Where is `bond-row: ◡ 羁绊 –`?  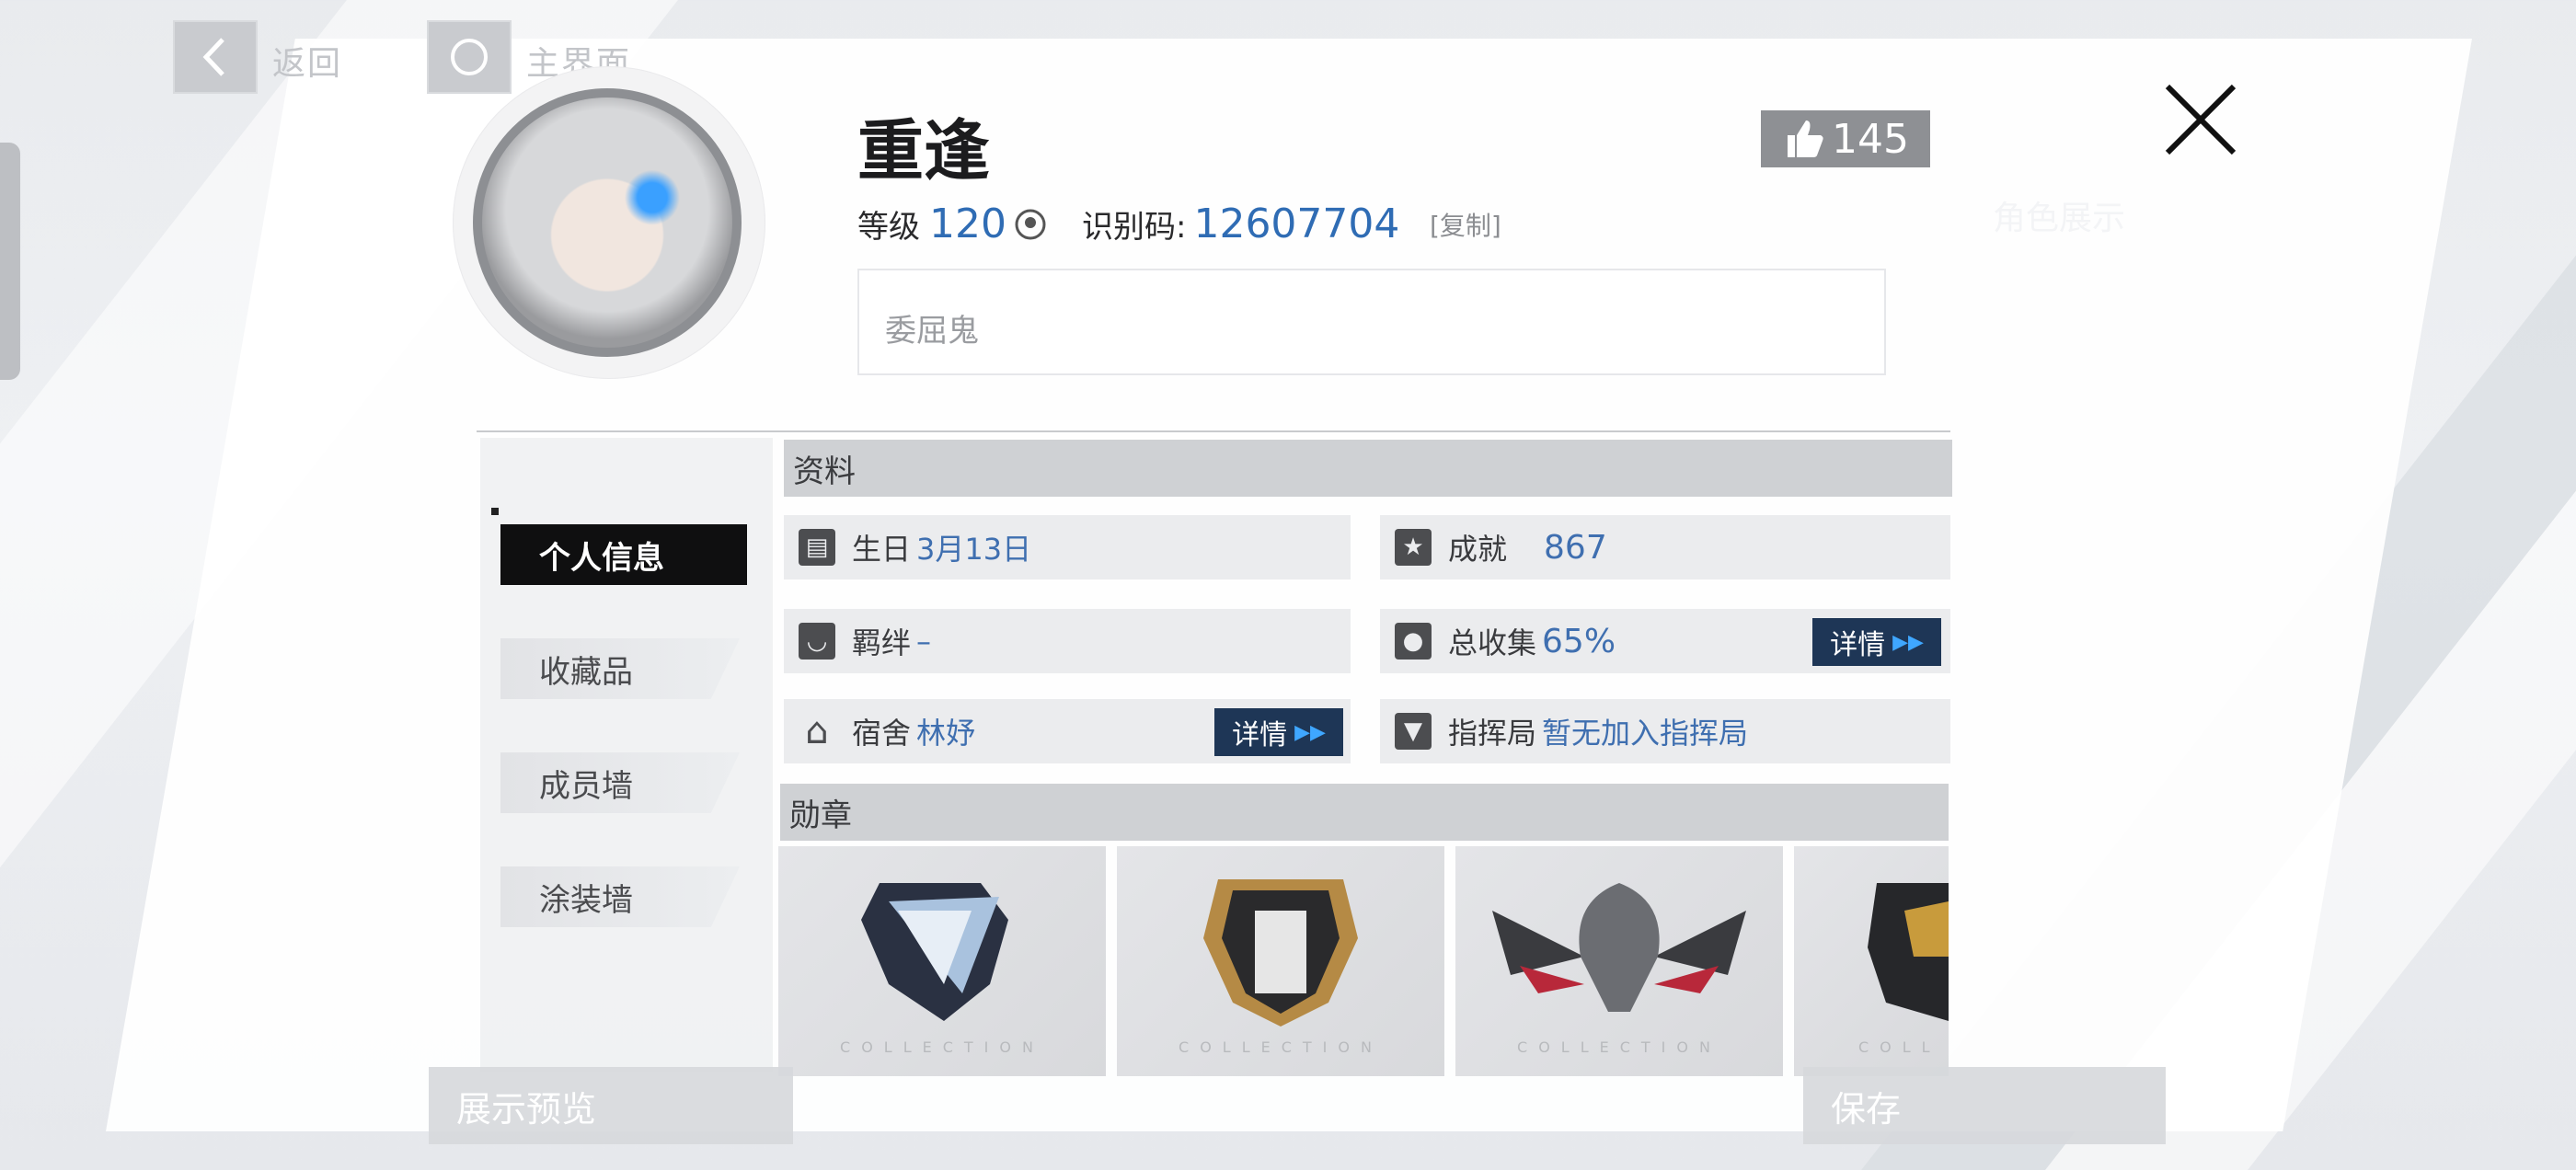 bond-row: ◡ 羁绊 – is located at coordinates (1067, 641).